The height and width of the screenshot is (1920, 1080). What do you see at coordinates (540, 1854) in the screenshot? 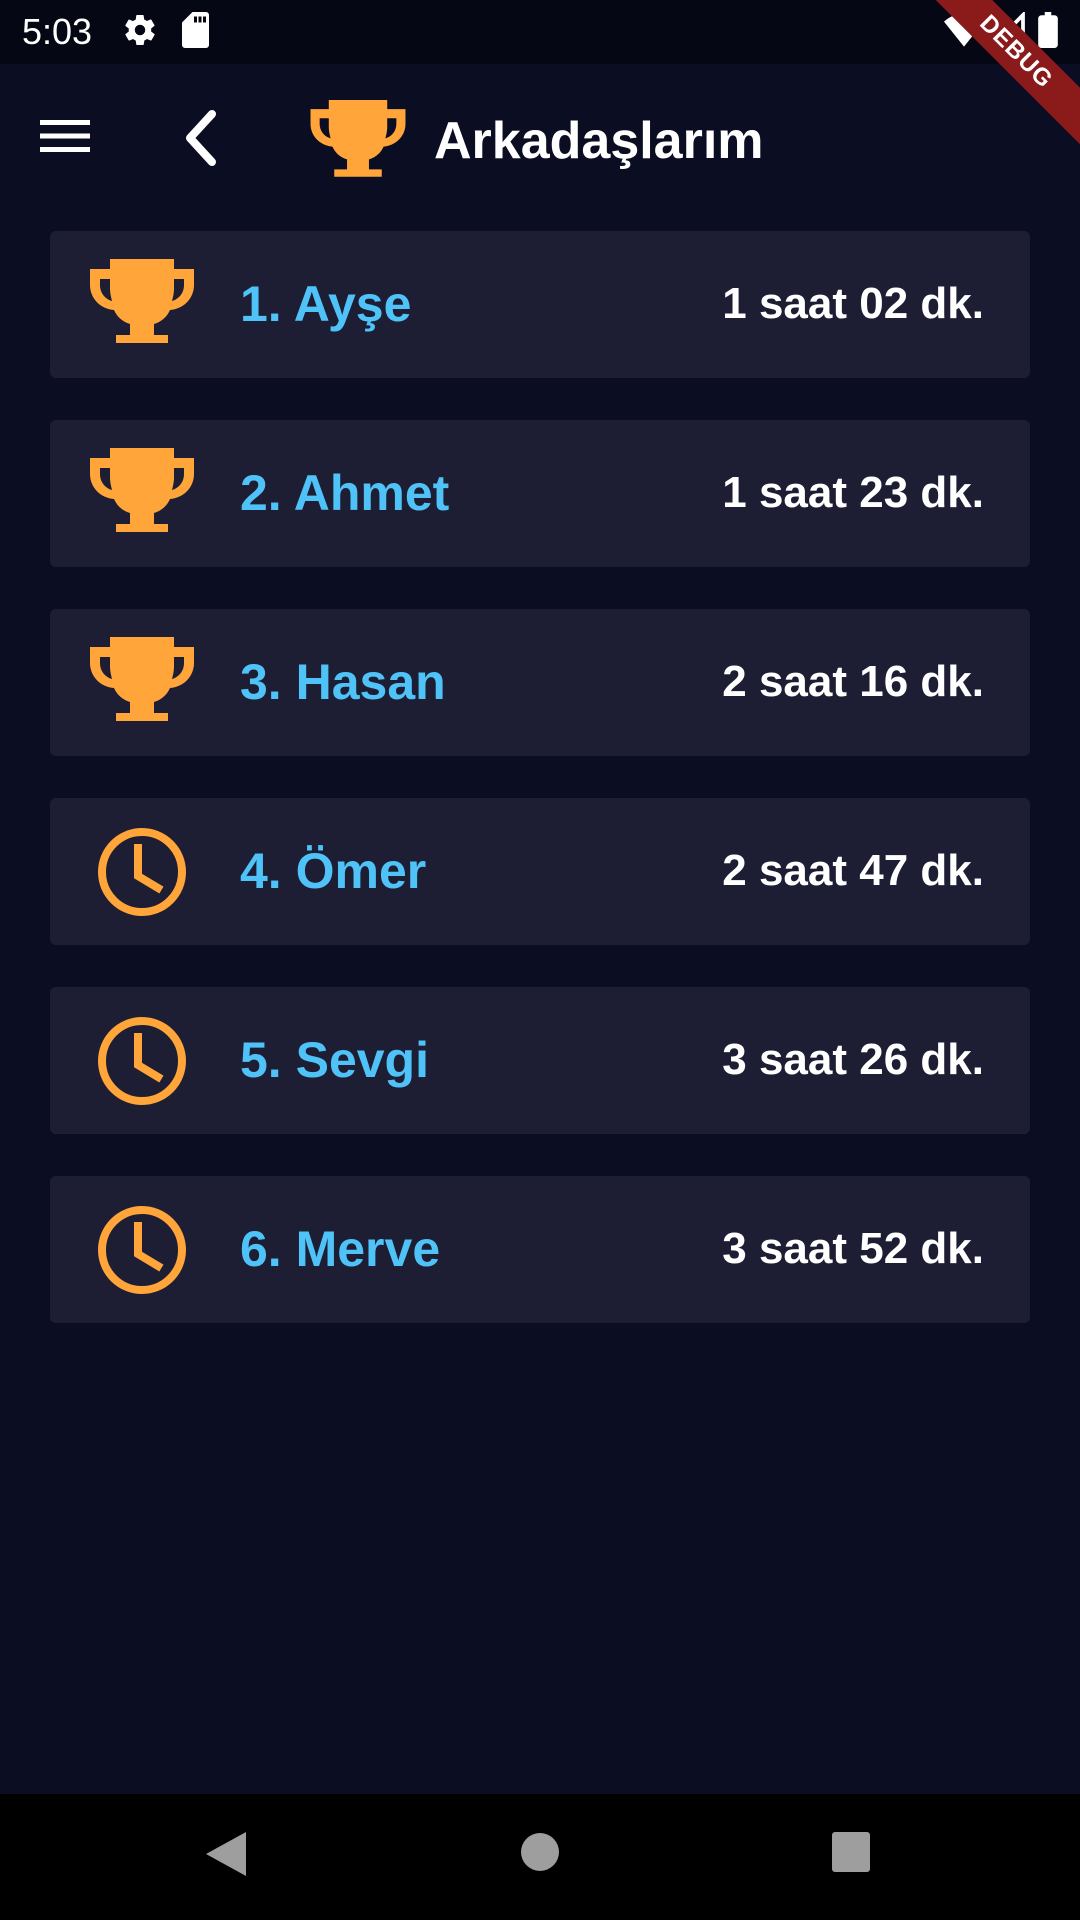
I see `home-circle-icon` at bounding box center [540, 1854].